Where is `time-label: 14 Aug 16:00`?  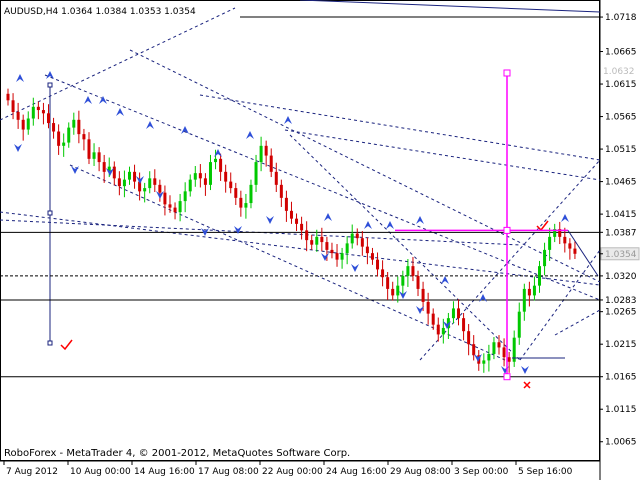 time-label: 14 Aug 16:00 is located at coordinates (164, 472).